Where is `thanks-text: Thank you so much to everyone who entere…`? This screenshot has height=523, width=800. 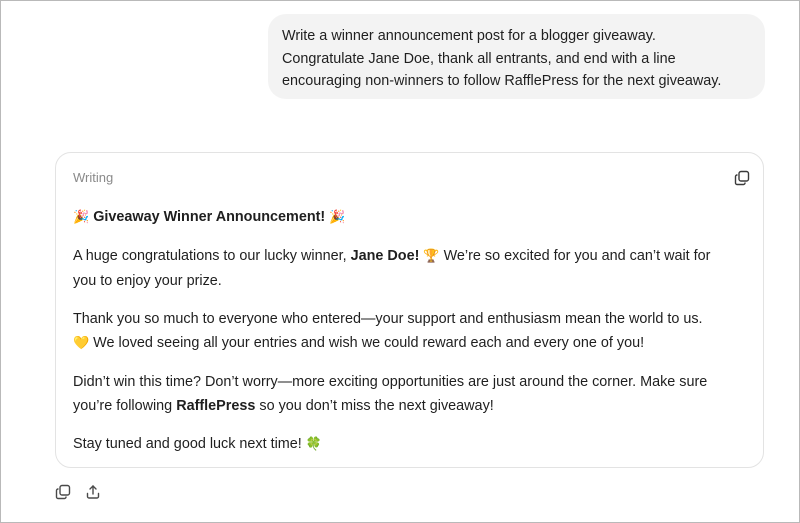 thanks-text: Thank you so much to everyone who entere… is located at coordinates (388, 319).